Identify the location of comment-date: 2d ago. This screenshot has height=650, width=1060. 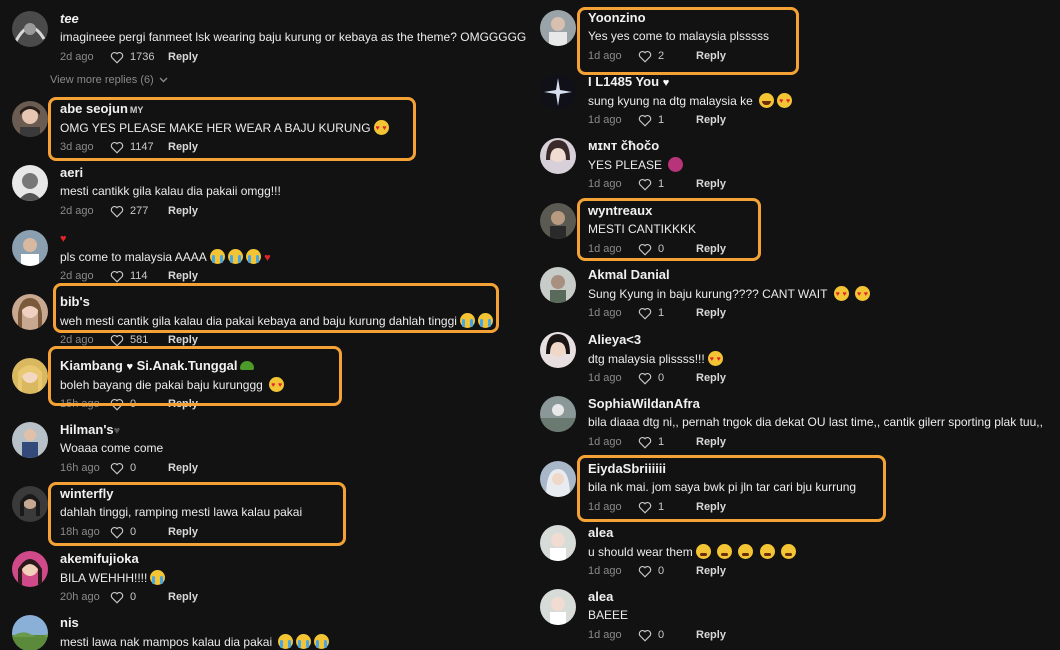
(77, 276).